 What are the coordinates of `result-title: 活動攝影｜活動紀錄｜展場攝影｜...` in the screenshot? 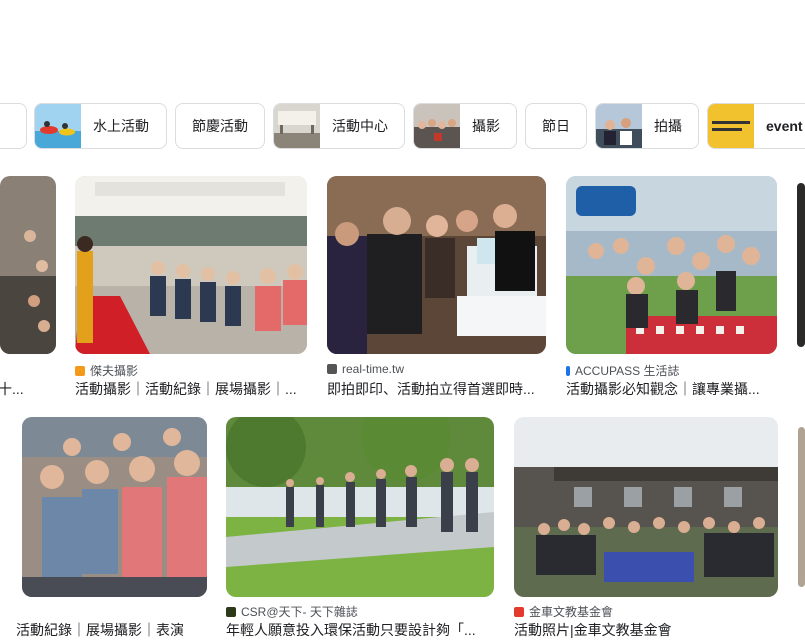 It's located at (191, 389).